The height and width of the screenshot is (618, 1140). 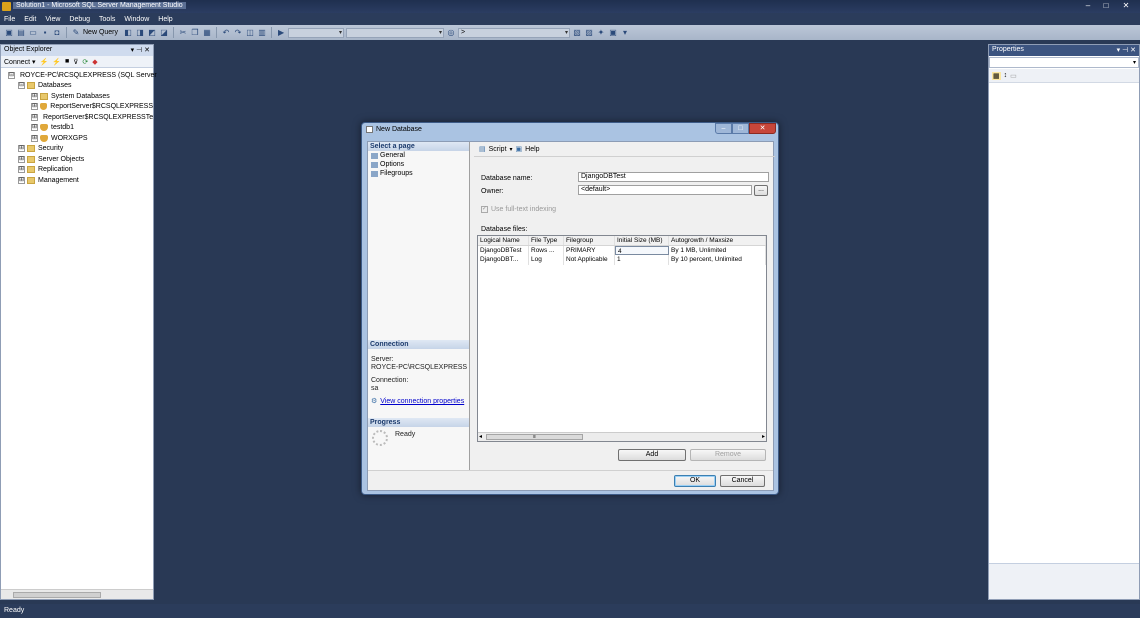 I want to click on column-logical-name: Logical Name, so click(x=503, y=240).